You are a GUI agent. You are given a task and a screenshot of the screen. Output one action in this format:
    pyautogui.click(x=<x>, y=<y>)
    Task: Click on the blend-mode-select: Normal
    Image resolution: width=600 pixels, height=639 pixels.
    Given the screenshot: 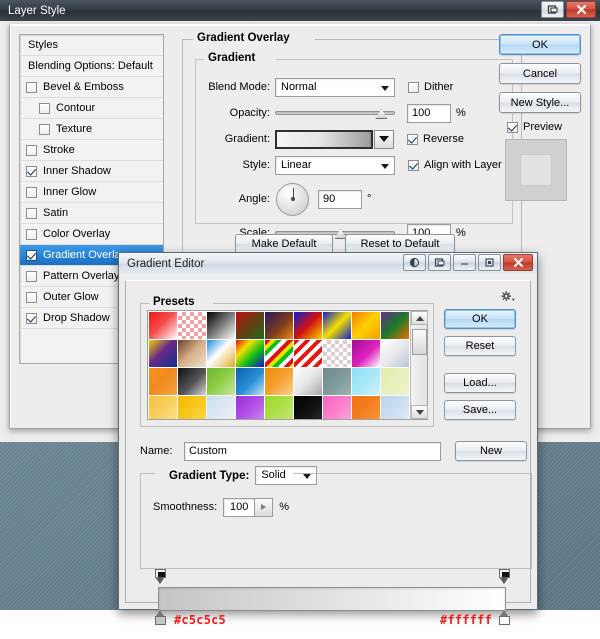 What is the action you would take?
    pyautogui.click(x=335, y=87)
    